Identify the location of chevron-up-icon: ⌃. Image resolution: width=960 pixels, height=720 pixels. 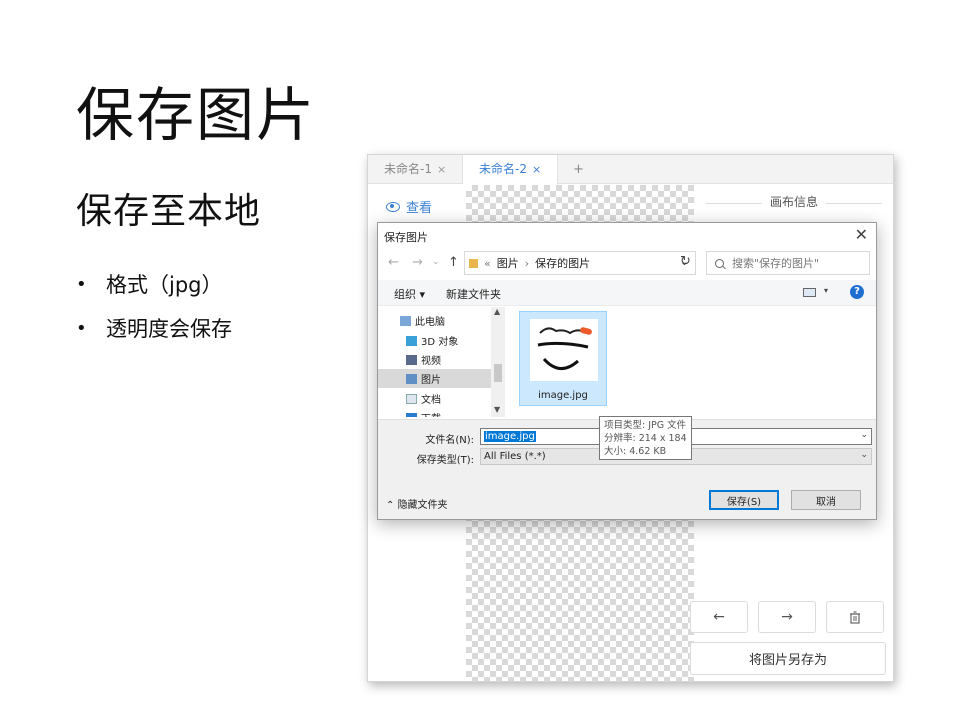
(392, 505).